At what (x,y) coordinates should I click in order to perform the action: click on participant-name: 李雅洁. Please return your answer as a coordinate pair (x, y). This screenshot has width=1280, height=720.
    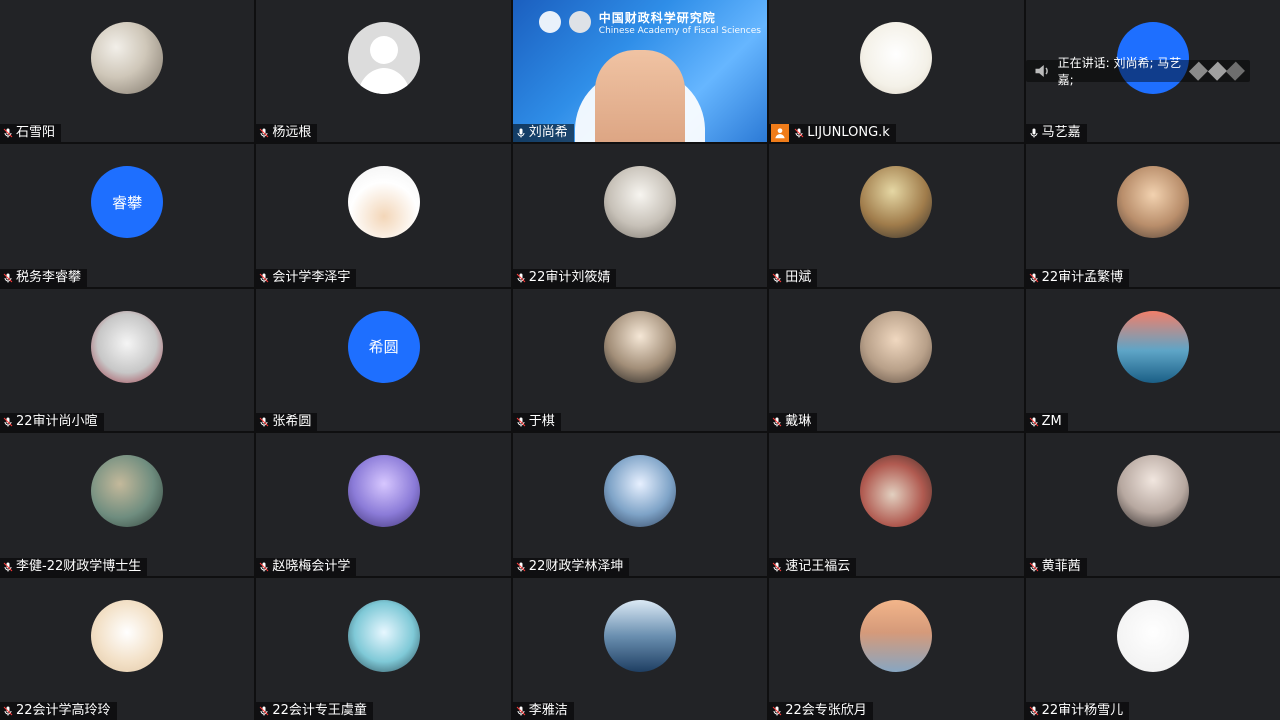
    Looking at the image, I should click on (548, 710).